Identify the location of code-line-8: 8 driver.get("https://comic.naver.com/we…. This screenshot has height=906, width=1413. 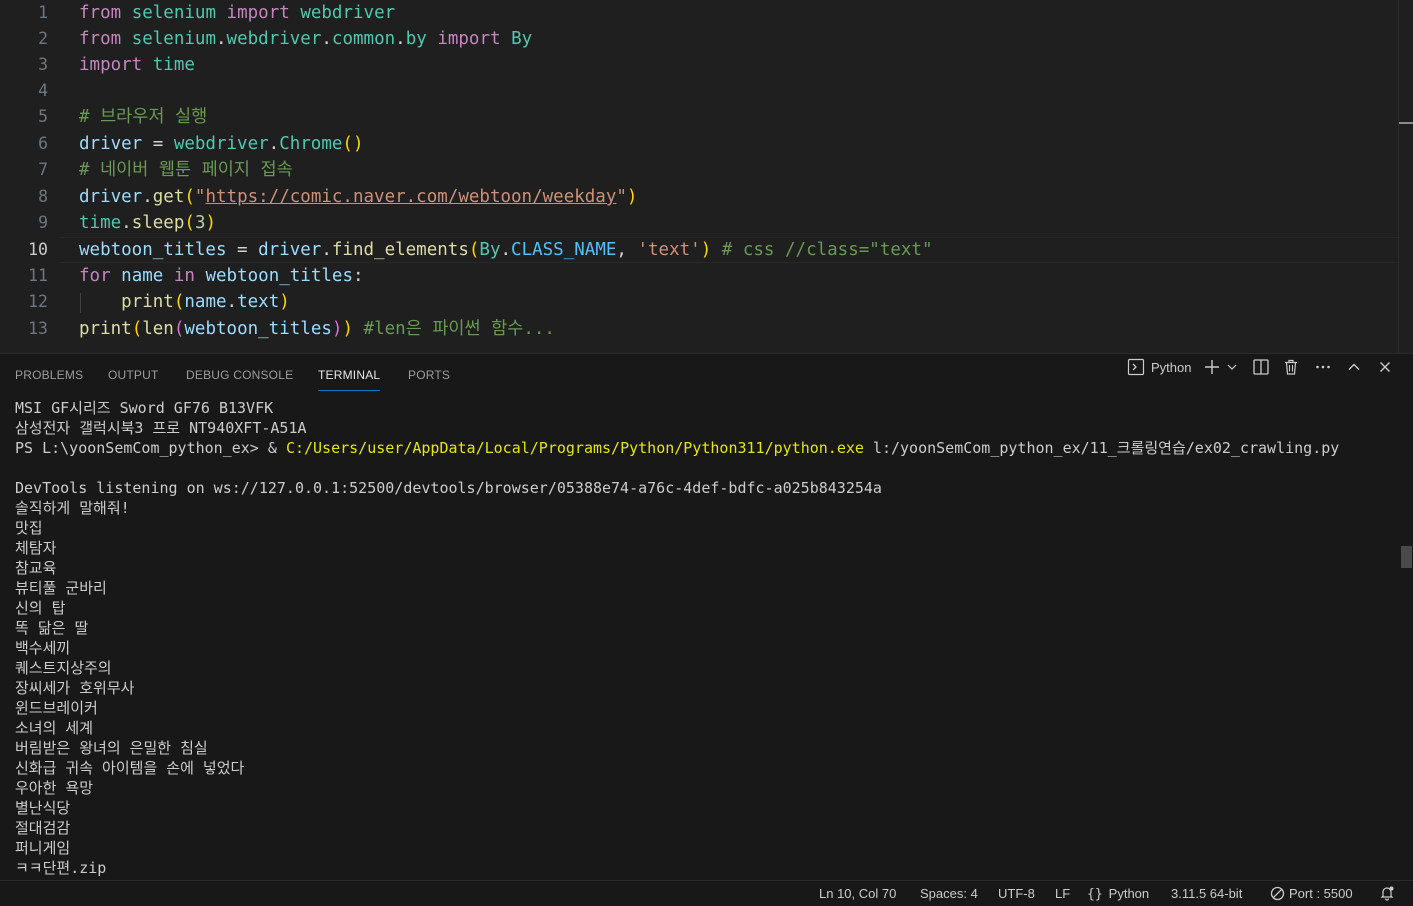
(700, 197).